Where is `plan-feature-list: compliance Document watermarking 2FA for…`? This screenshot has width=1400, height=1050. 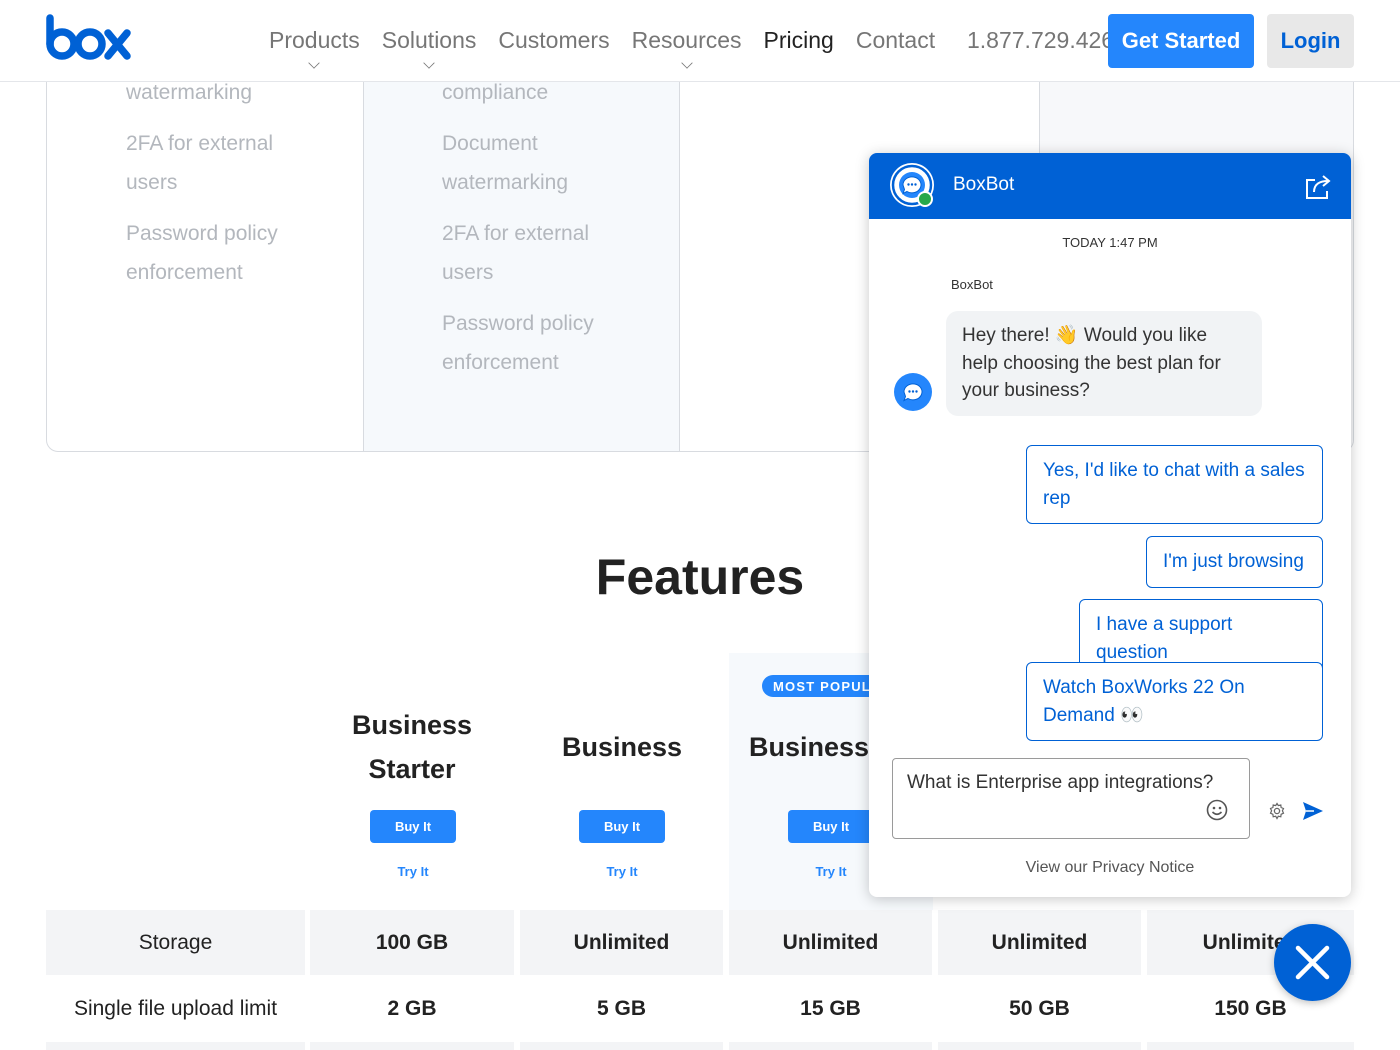 plan-feature-list: compliance Document watermarking 2FA for… is located at coordinates (542, 233).